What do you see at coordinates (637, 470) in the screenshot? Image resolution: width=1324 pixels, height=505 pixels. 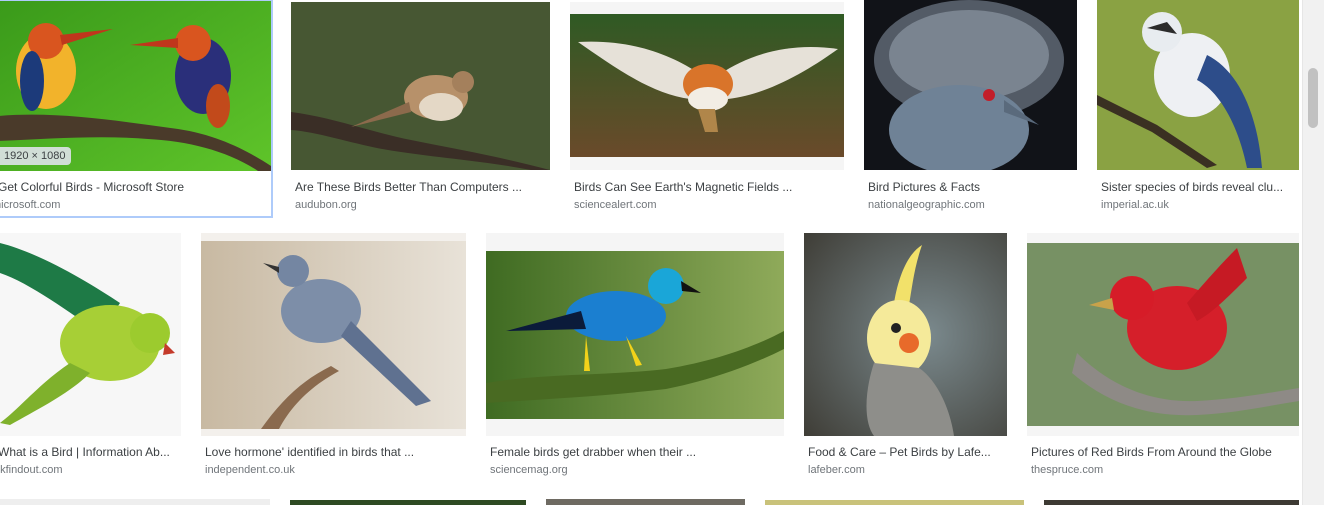 I see `result-source: sciencemag.org` at bounding box center [637, 470].